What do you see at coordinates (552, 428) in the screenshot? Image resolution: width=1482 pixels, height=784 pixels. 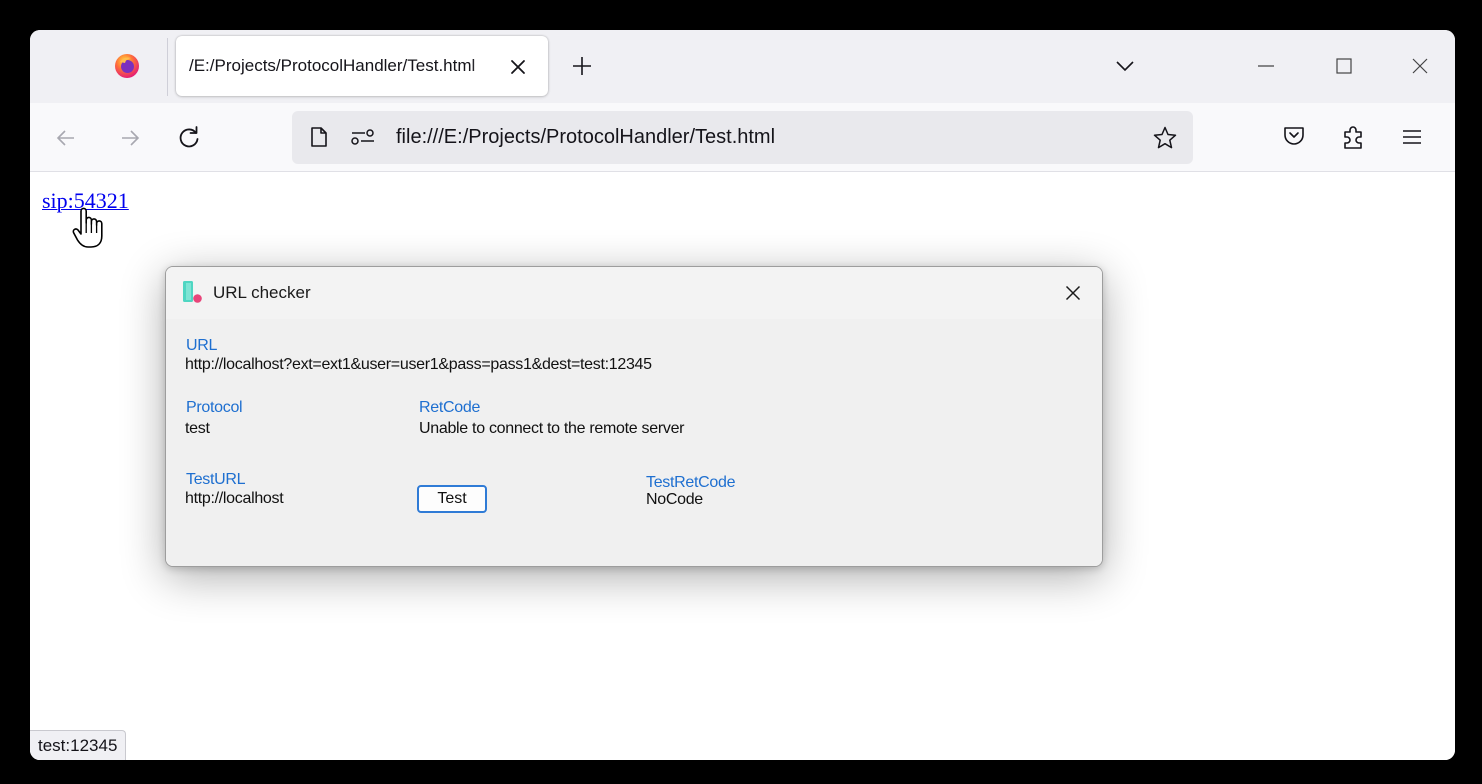 I see `retcode-value: Unable to connect to the remote server` at bounding box center [552, 428].